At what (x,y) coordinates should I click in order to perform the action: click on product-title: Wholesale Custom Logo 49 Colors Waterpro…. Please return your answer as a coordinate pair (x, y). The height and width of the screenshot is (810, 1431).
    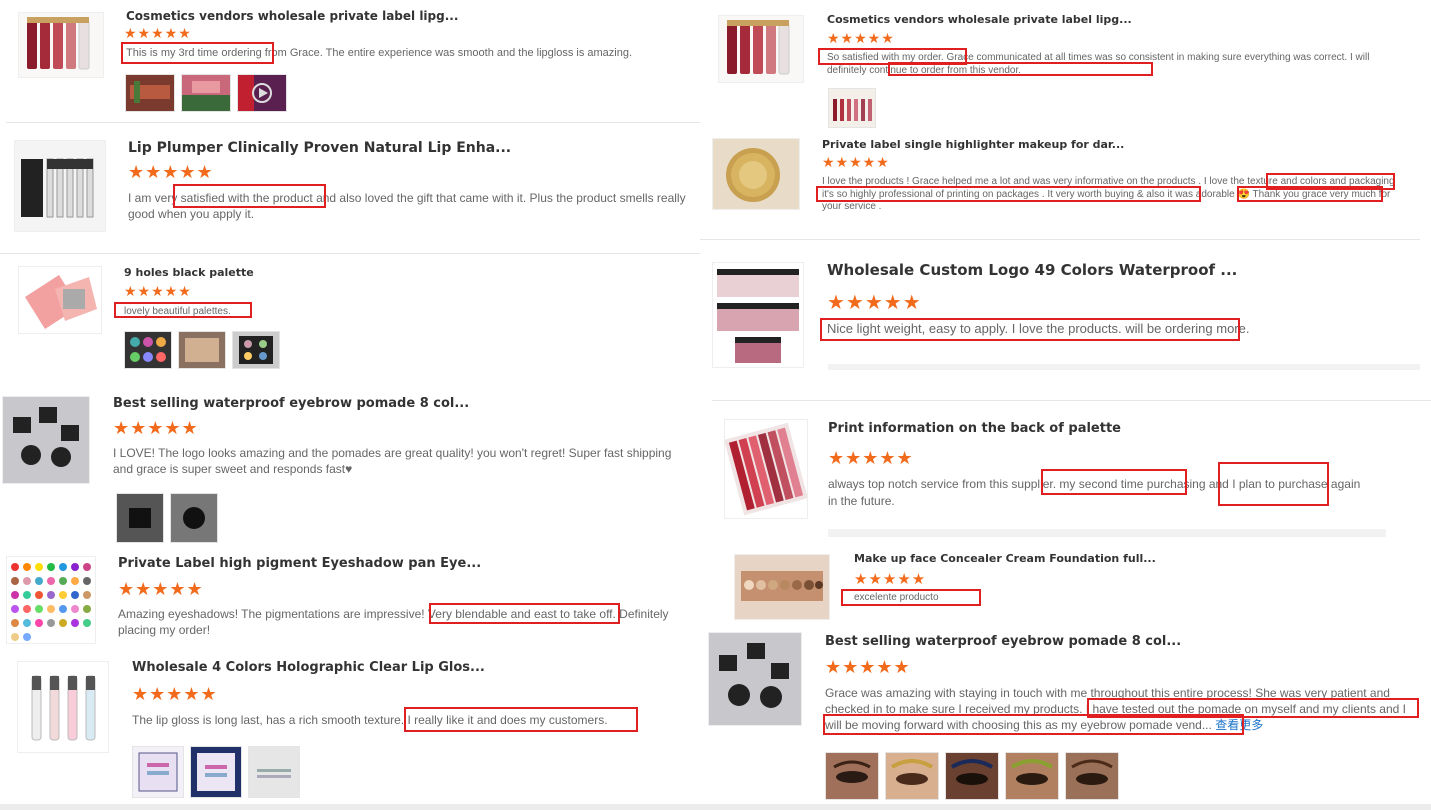
    Looking at the image, I should click on (1032, 270).